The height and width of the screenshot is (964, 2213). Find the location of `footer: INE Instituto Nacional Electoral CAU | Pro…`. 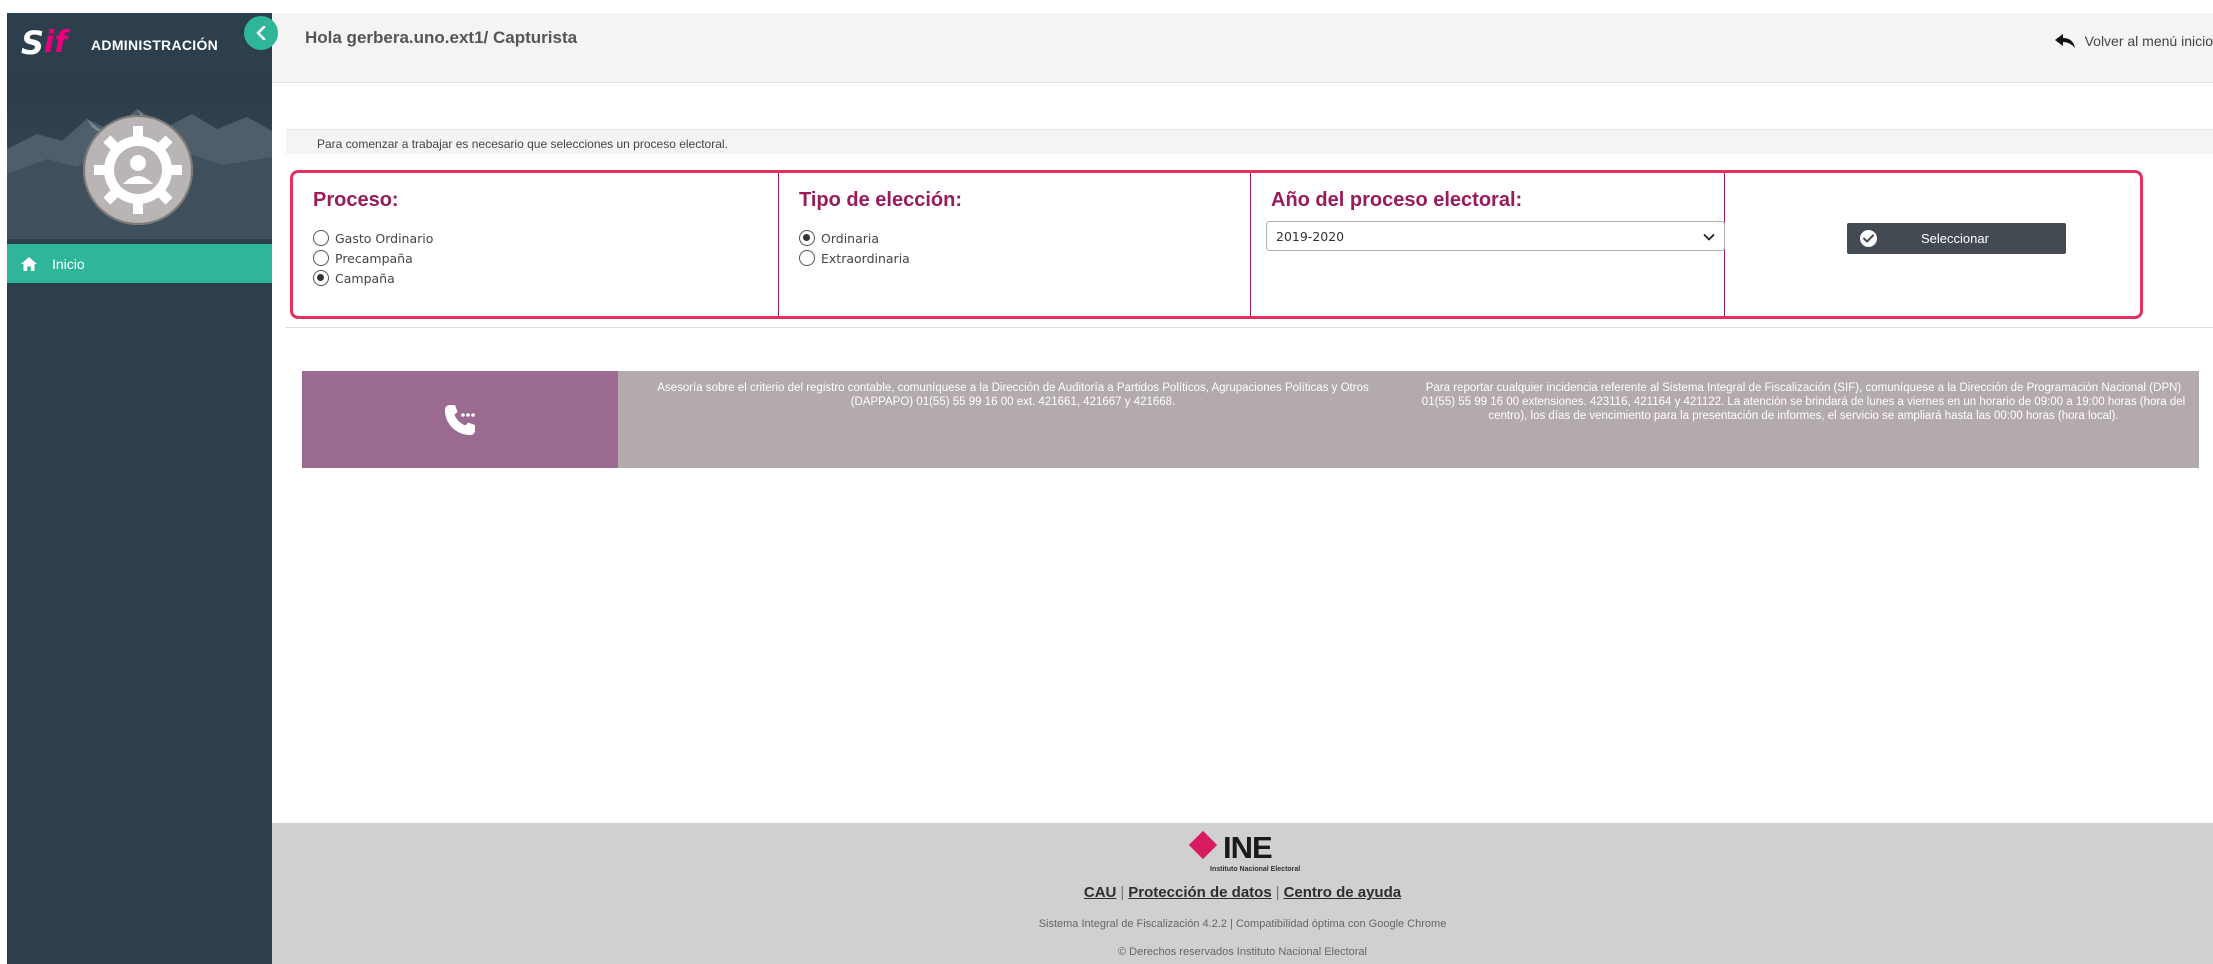

footer: INE Instituto Nacional Electoral CAU | Pro… is located at coordinates (1242, 893).